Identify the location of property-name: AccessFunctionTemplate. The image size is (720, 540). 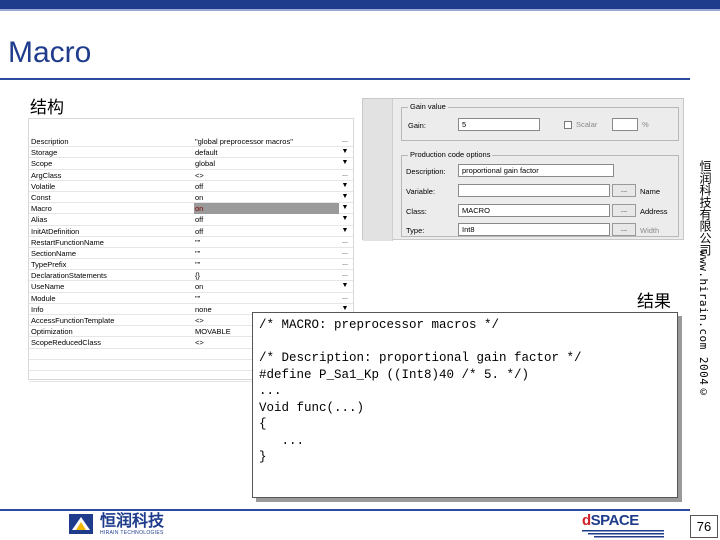
(73, 320).